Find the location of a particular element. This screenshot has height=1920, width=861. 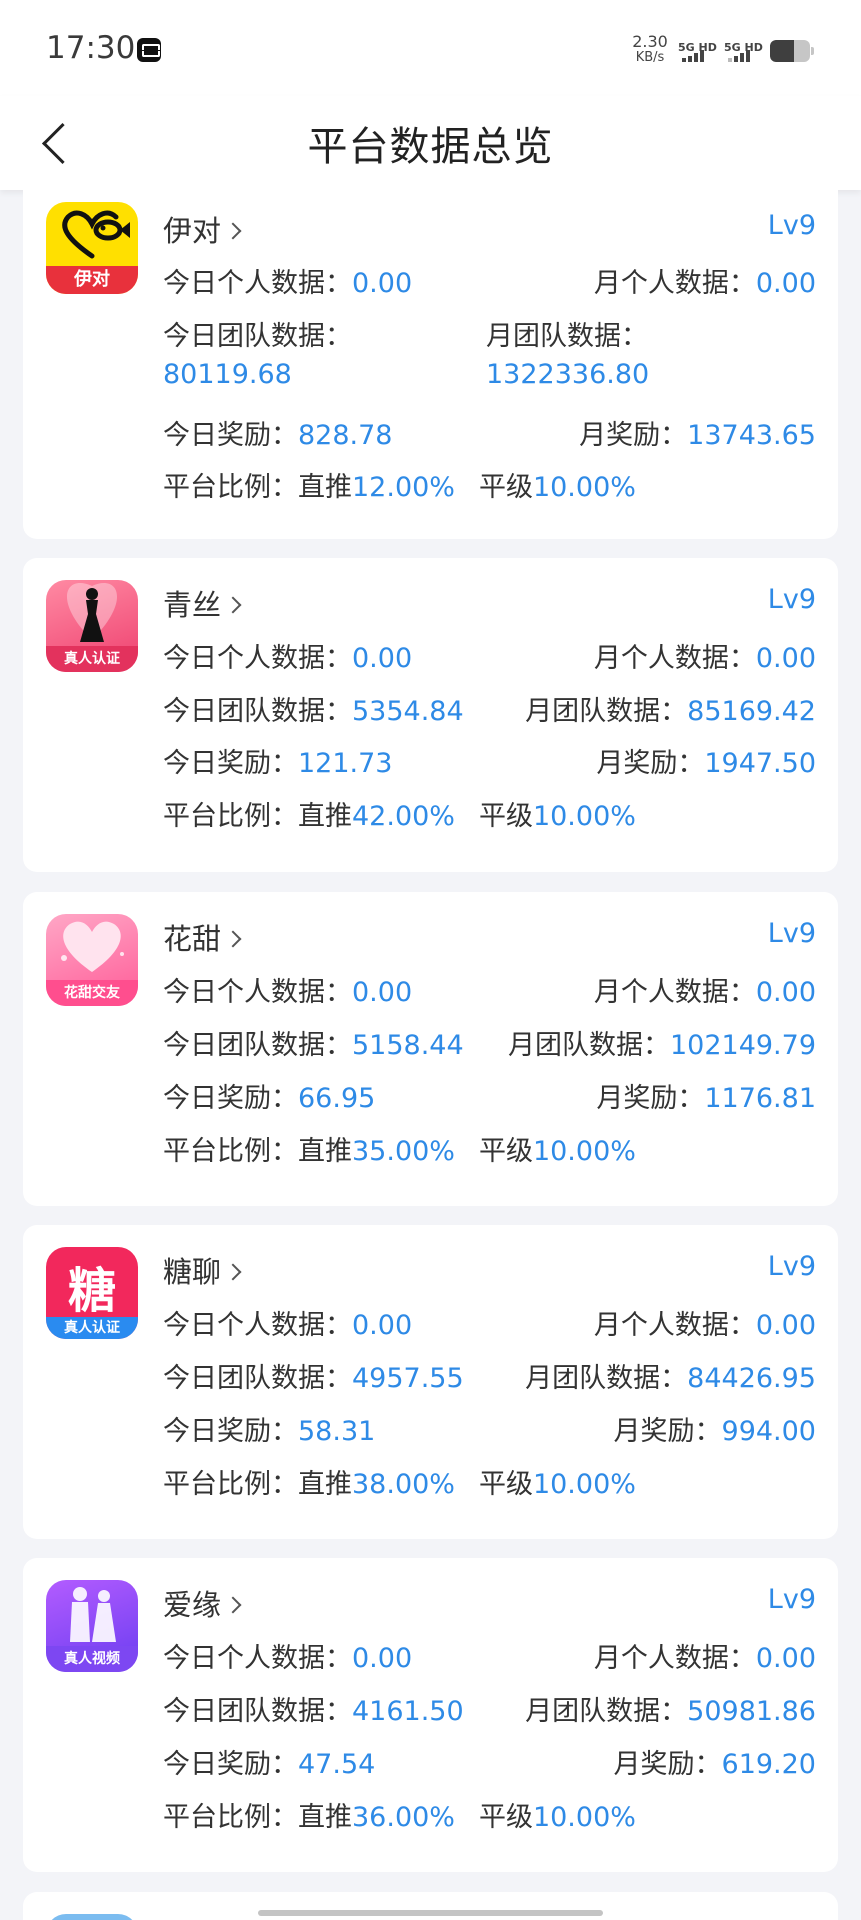

today-reward-value: 47.54 is located at coordinates (337, 1764).